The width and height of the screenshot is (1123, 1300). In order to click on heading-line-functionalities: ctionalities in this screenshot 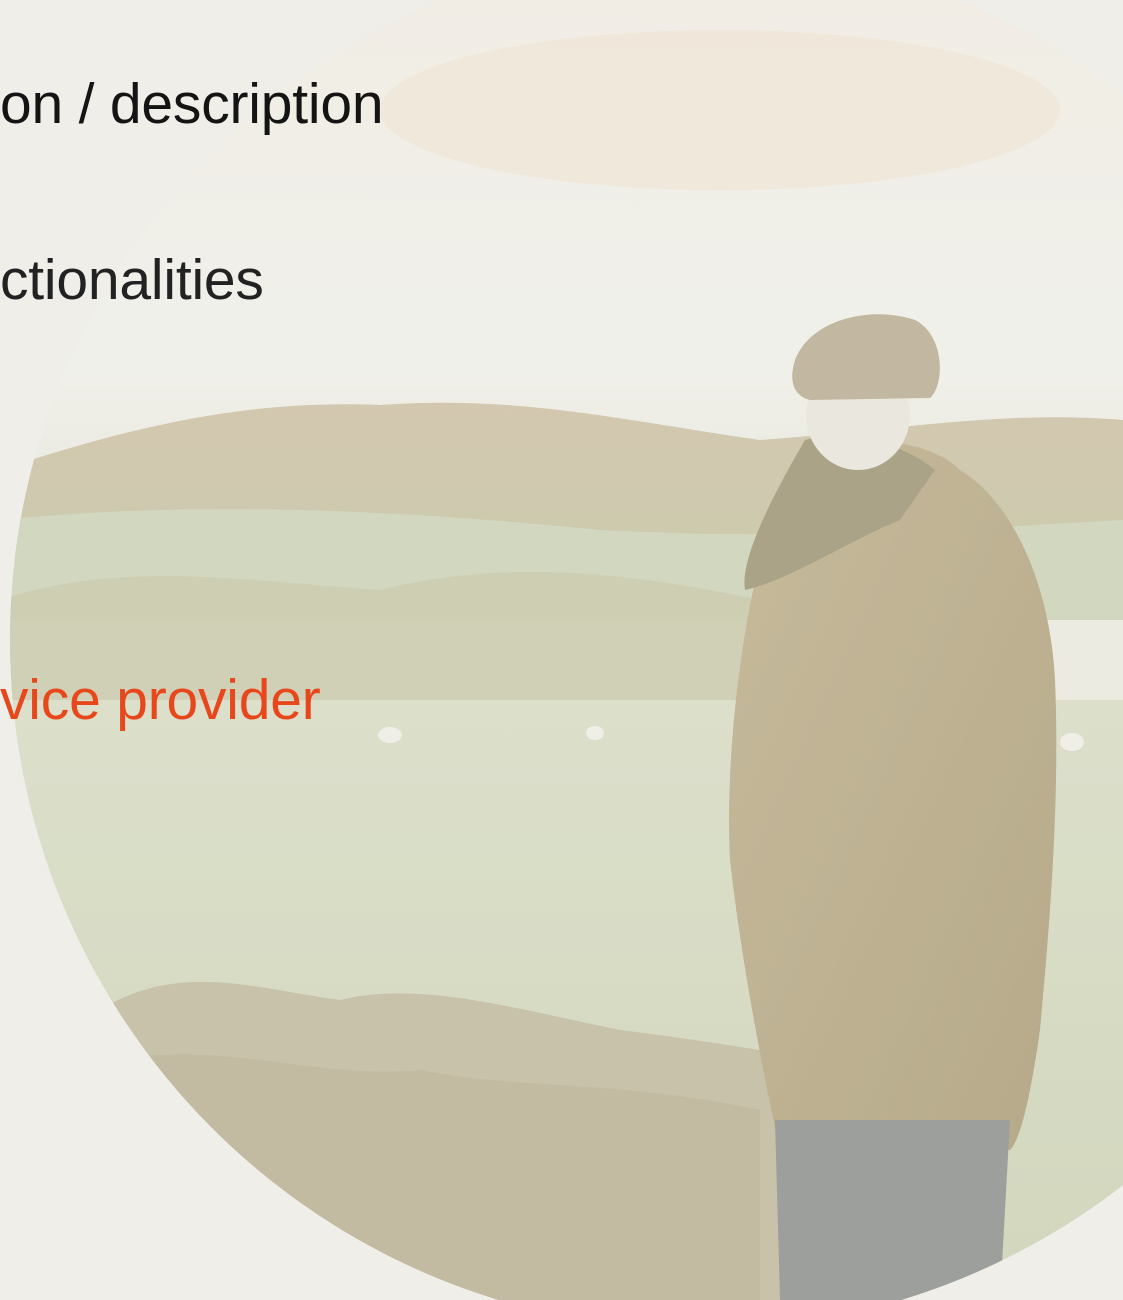, I will do `click(132, 280)`.